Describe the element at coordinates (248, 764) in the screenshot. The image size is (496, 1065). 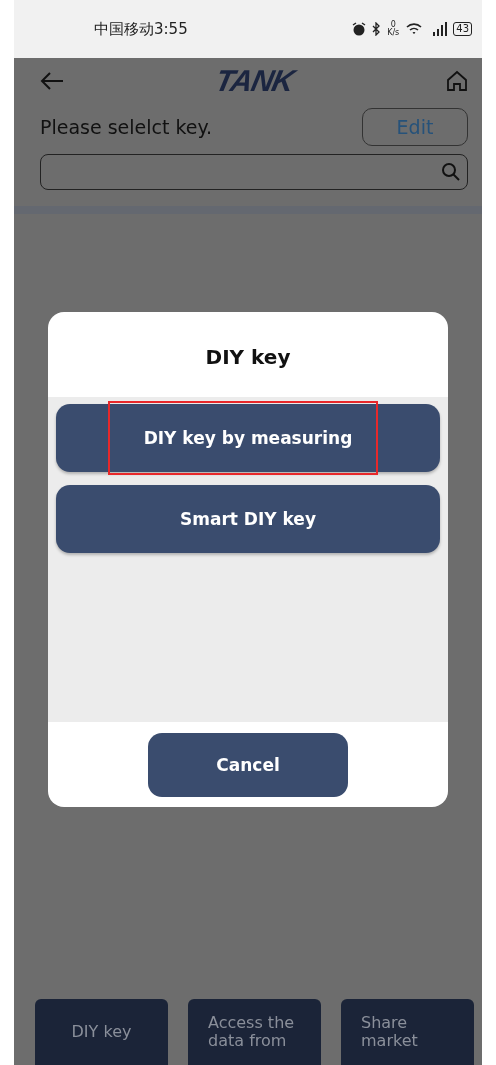
I see `cancel-button: Cancel` at that location.